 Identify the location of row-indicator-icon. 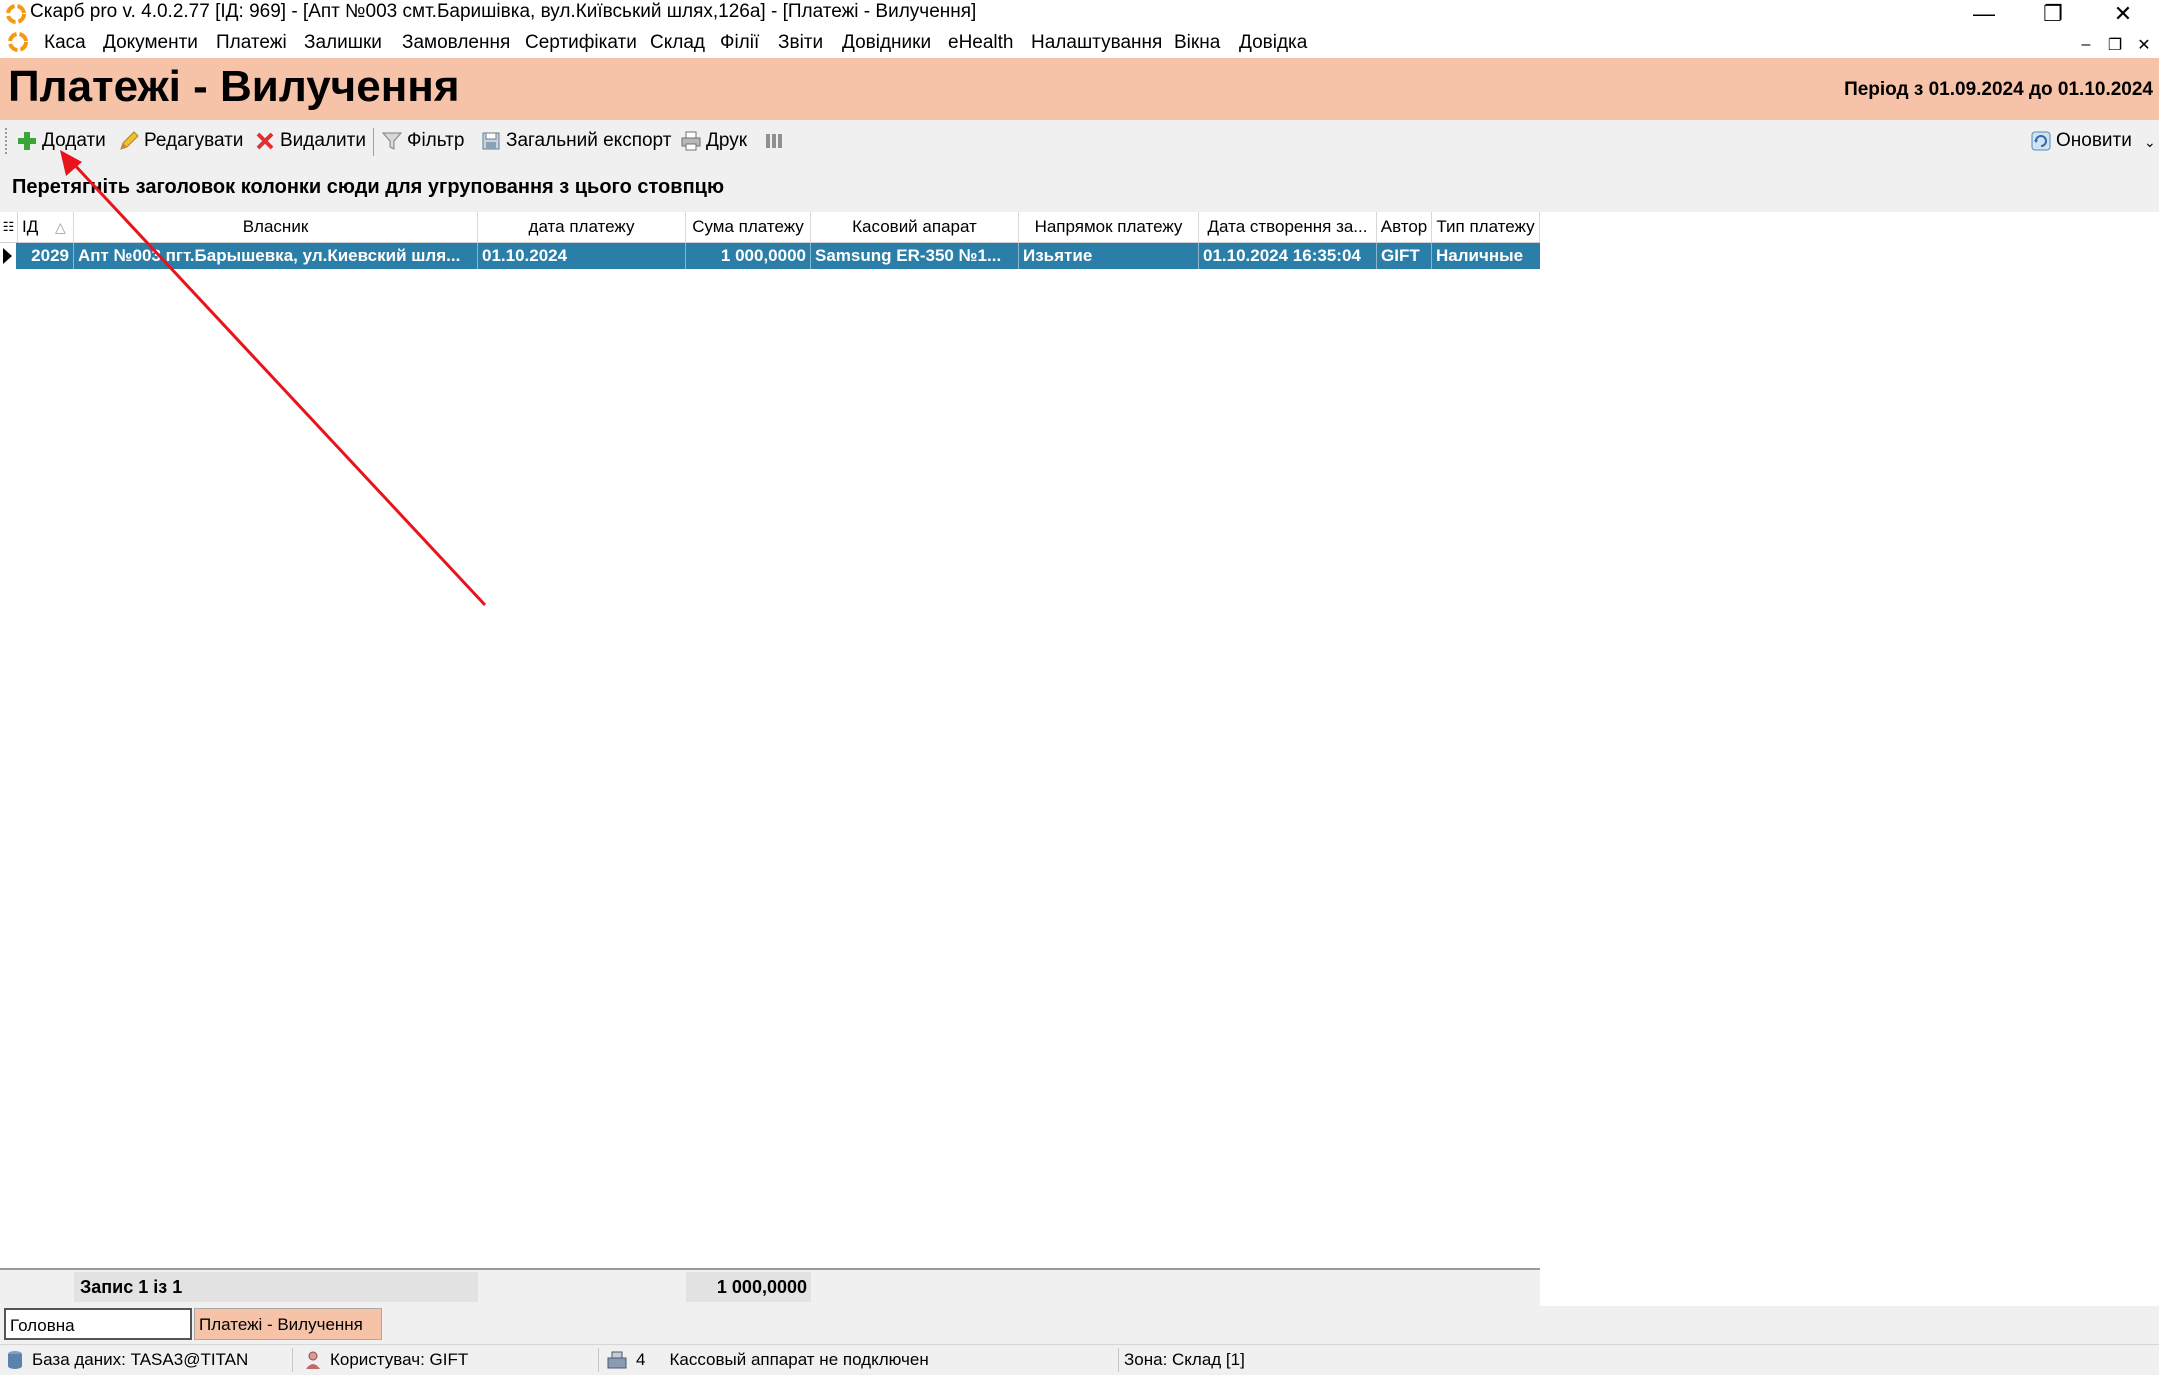
(7, 256).